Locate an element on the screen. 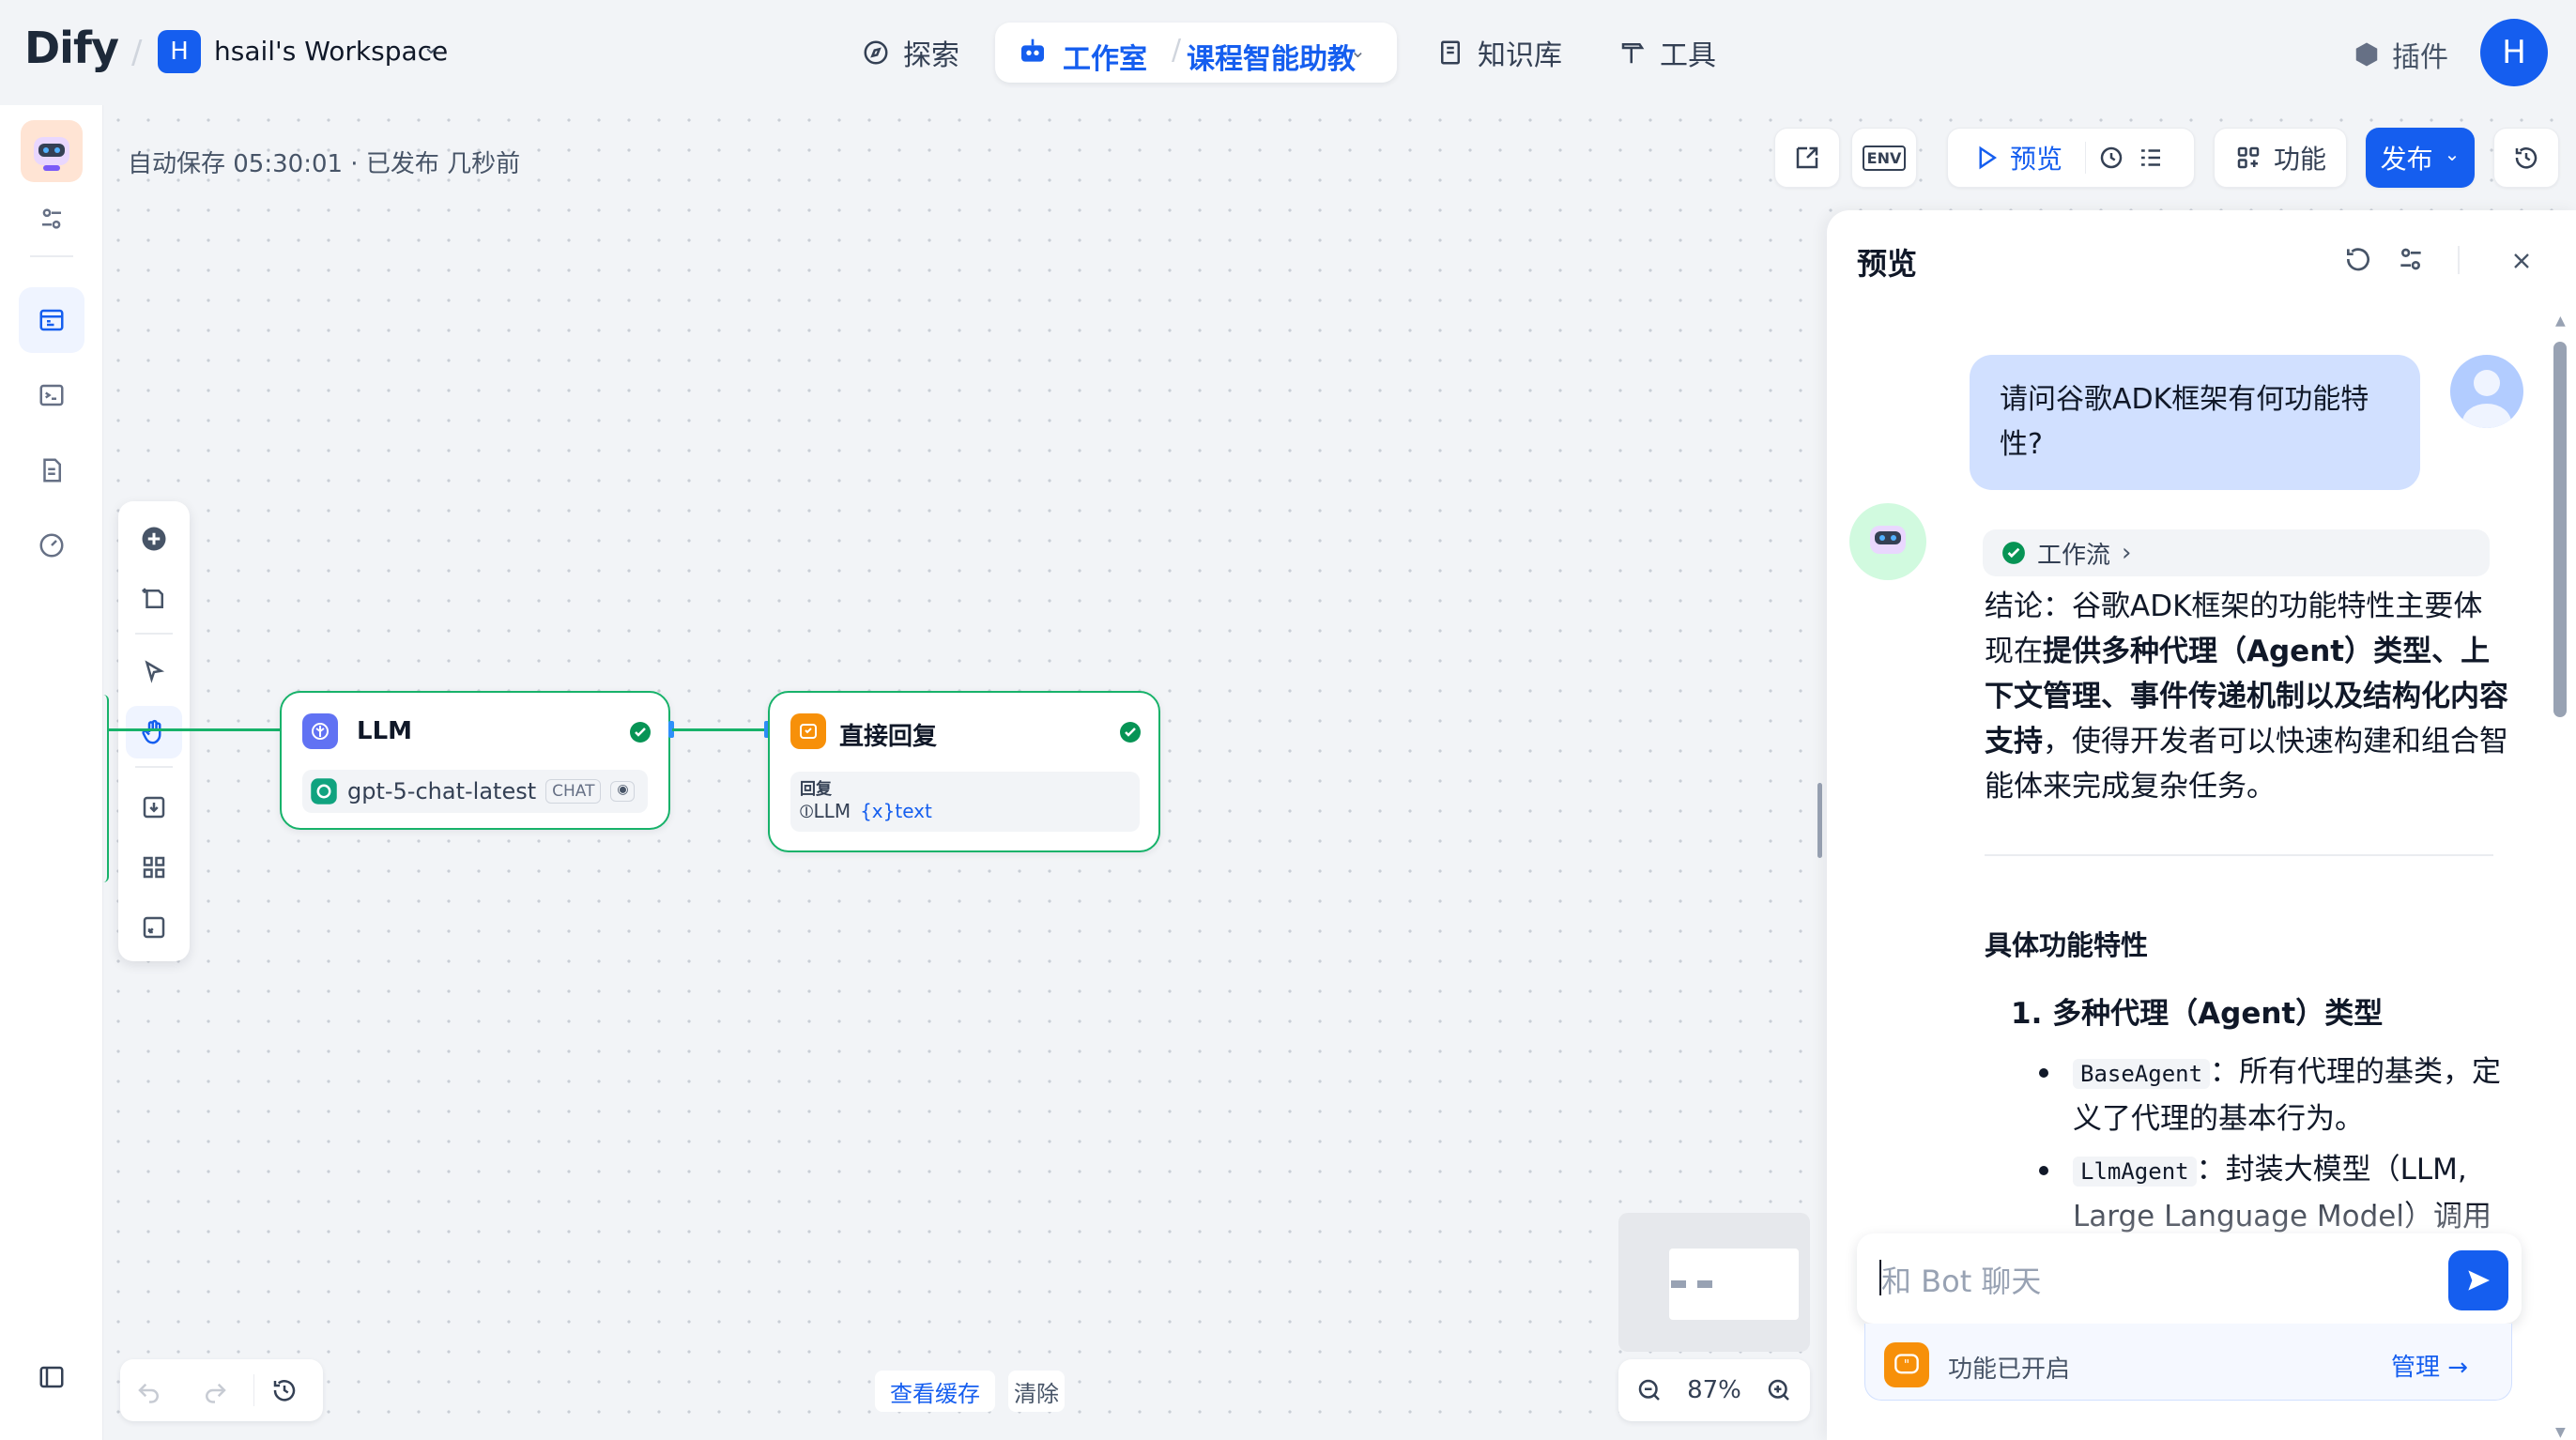 The image size is (2576, 1440). features-button: 功能 is located at coordinates (2281, 158).